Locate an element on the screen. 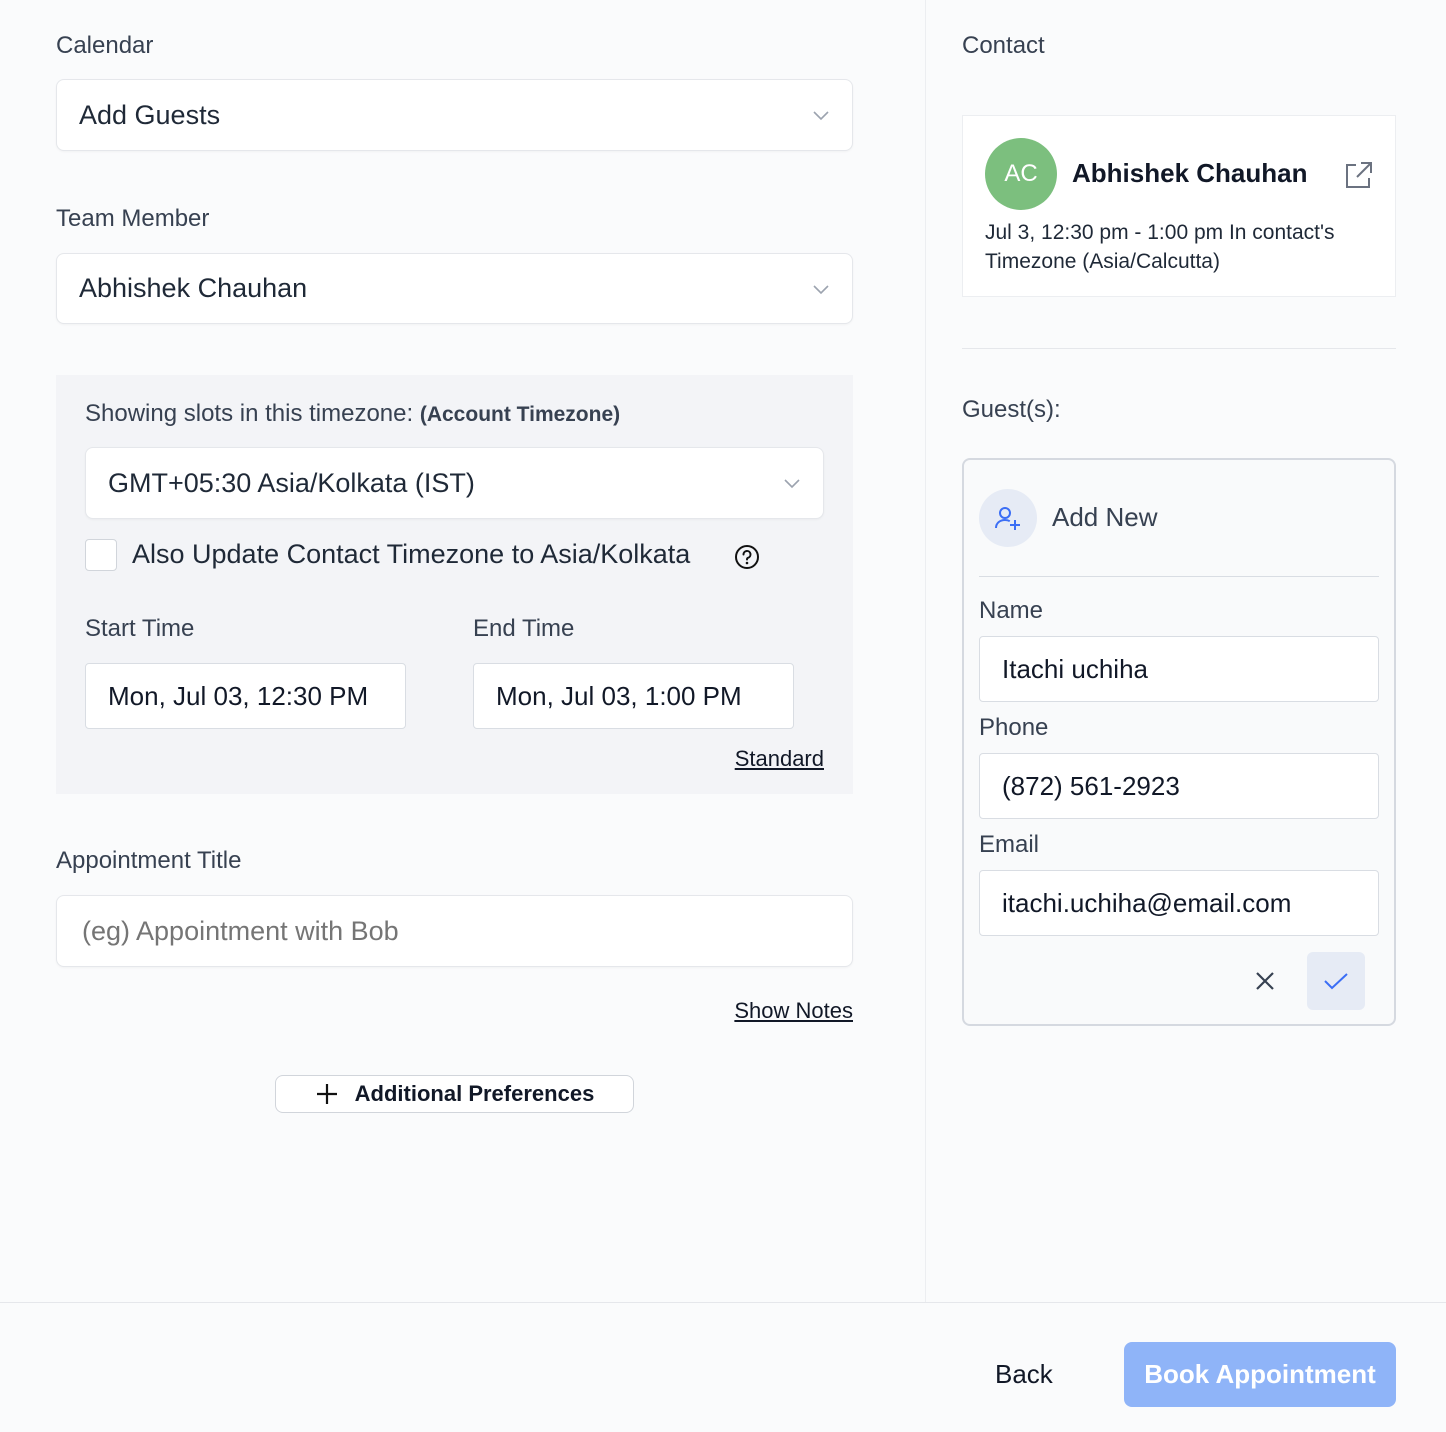  timezone-select-value: GMT+05:30 Asia/Kolkata (IST) is located at coordinates (291, 482).